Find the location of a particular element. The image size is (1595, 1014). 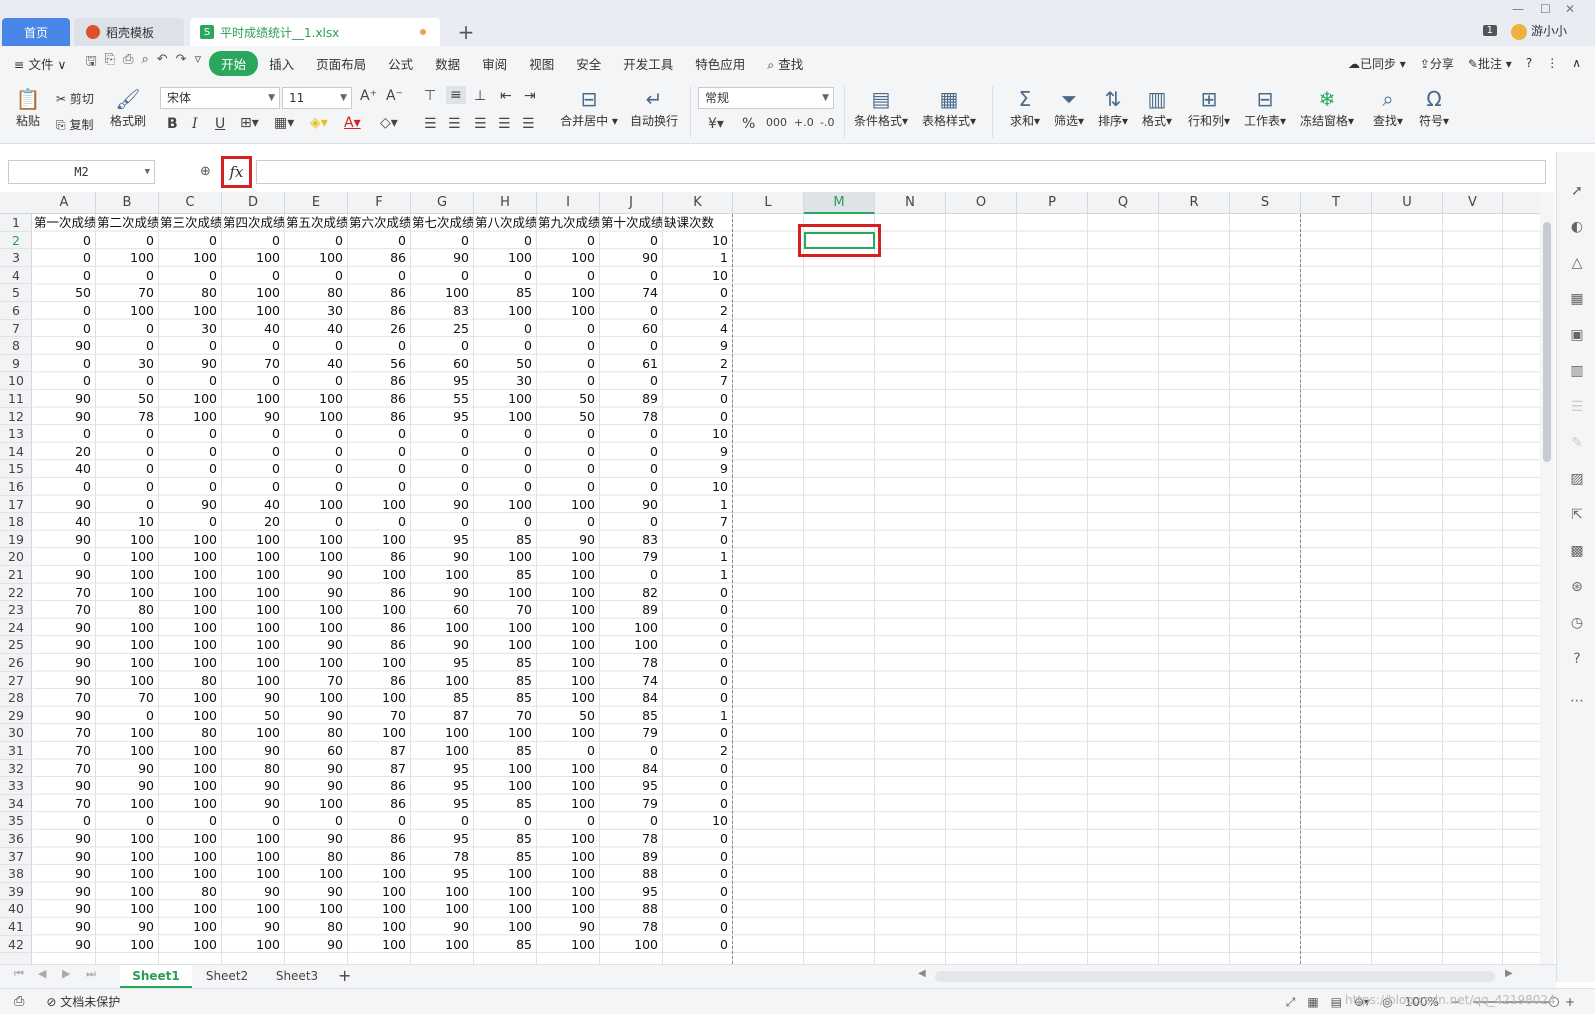

prev-sheet-icon: ◀ is located at coordinates (42, 973).